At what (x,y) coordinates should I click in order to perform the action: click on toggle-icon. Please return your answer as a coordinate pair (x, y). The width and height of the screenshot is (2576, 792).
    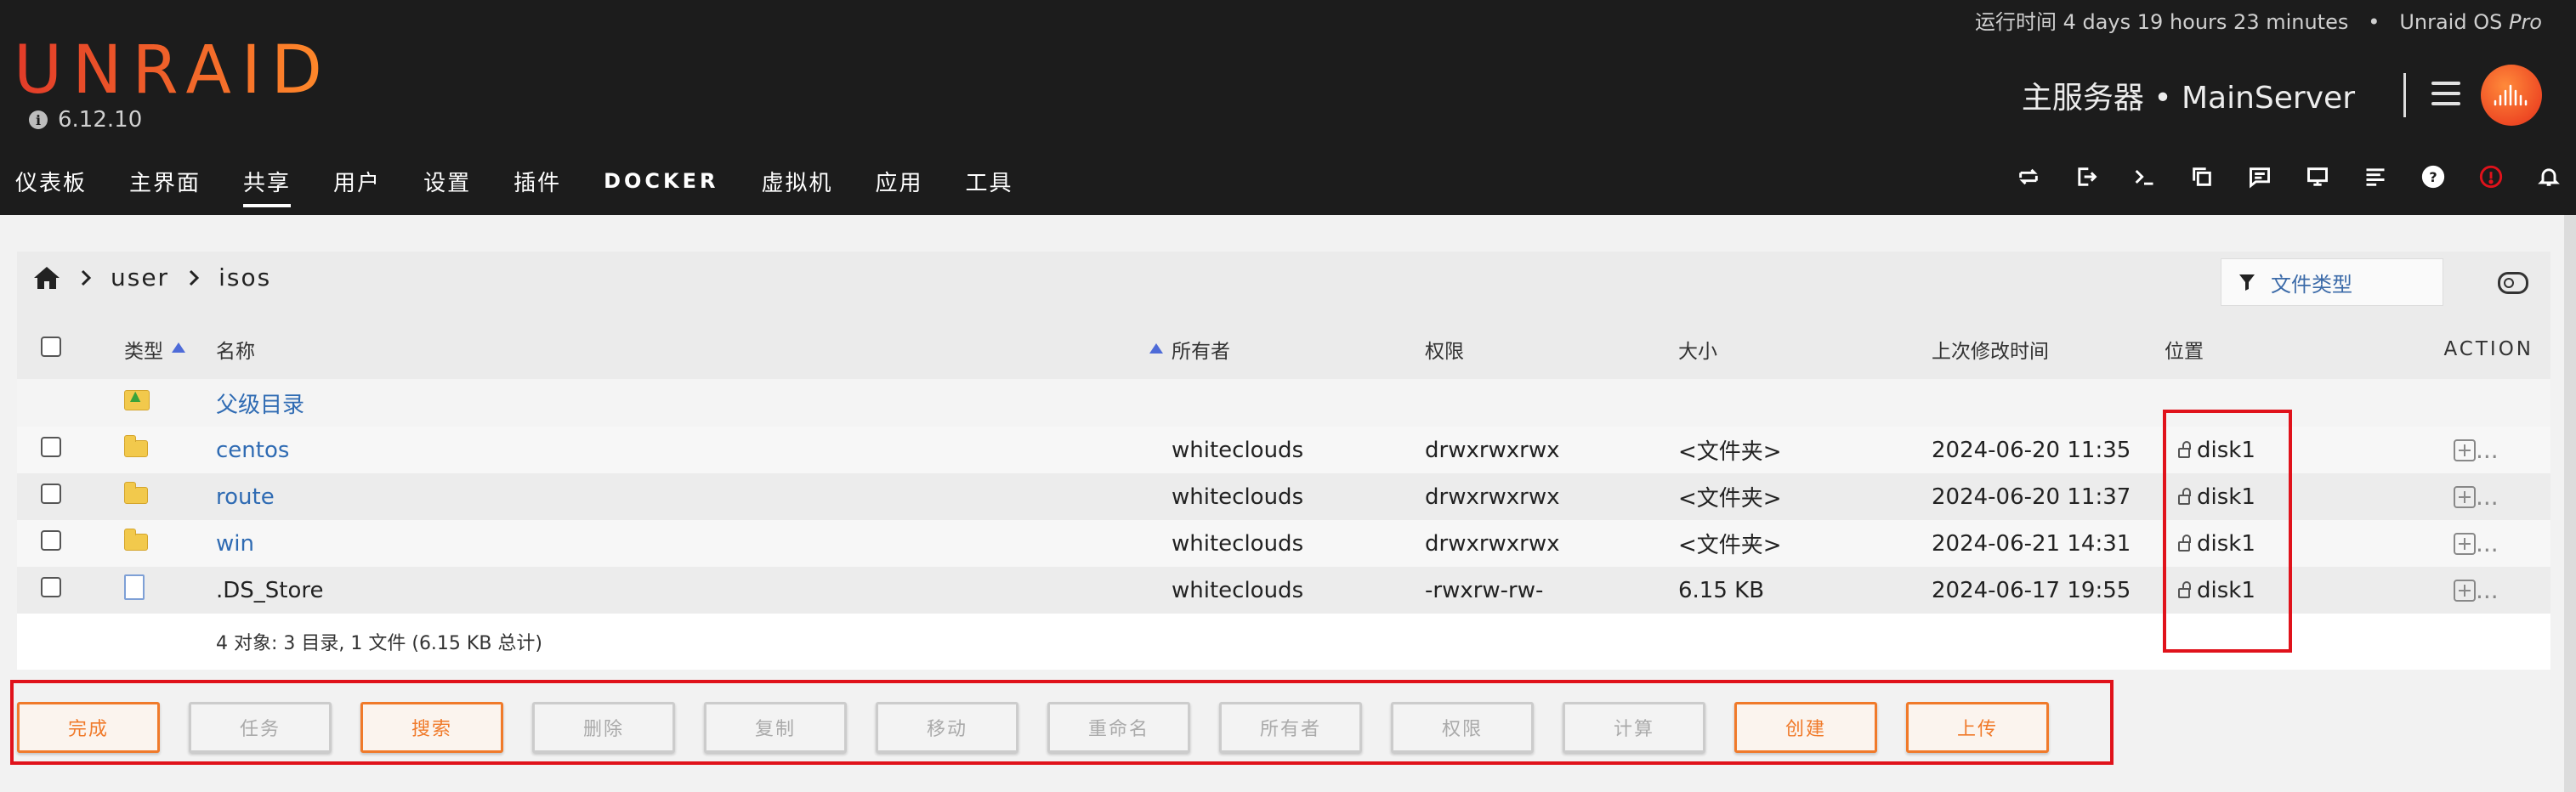
    Looking at the image, I should click on (2513, 283).